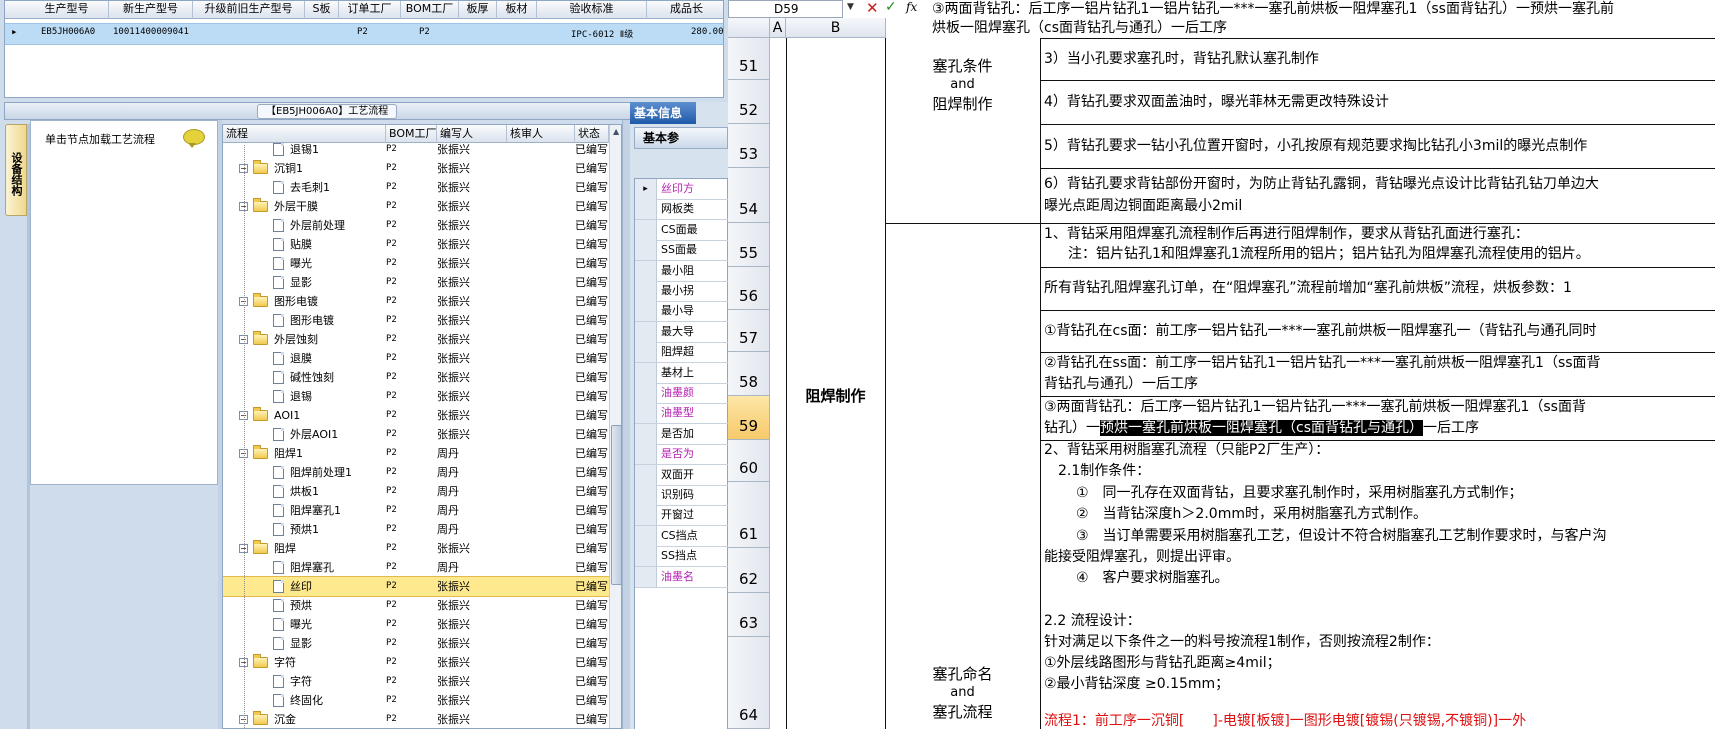 Image resolution: width=1715 pixels, height=729 pixels. What do you see at coordinates (749, 461) in the screenshot?
I see `row-header: 60` at bounding box center [749, 461].